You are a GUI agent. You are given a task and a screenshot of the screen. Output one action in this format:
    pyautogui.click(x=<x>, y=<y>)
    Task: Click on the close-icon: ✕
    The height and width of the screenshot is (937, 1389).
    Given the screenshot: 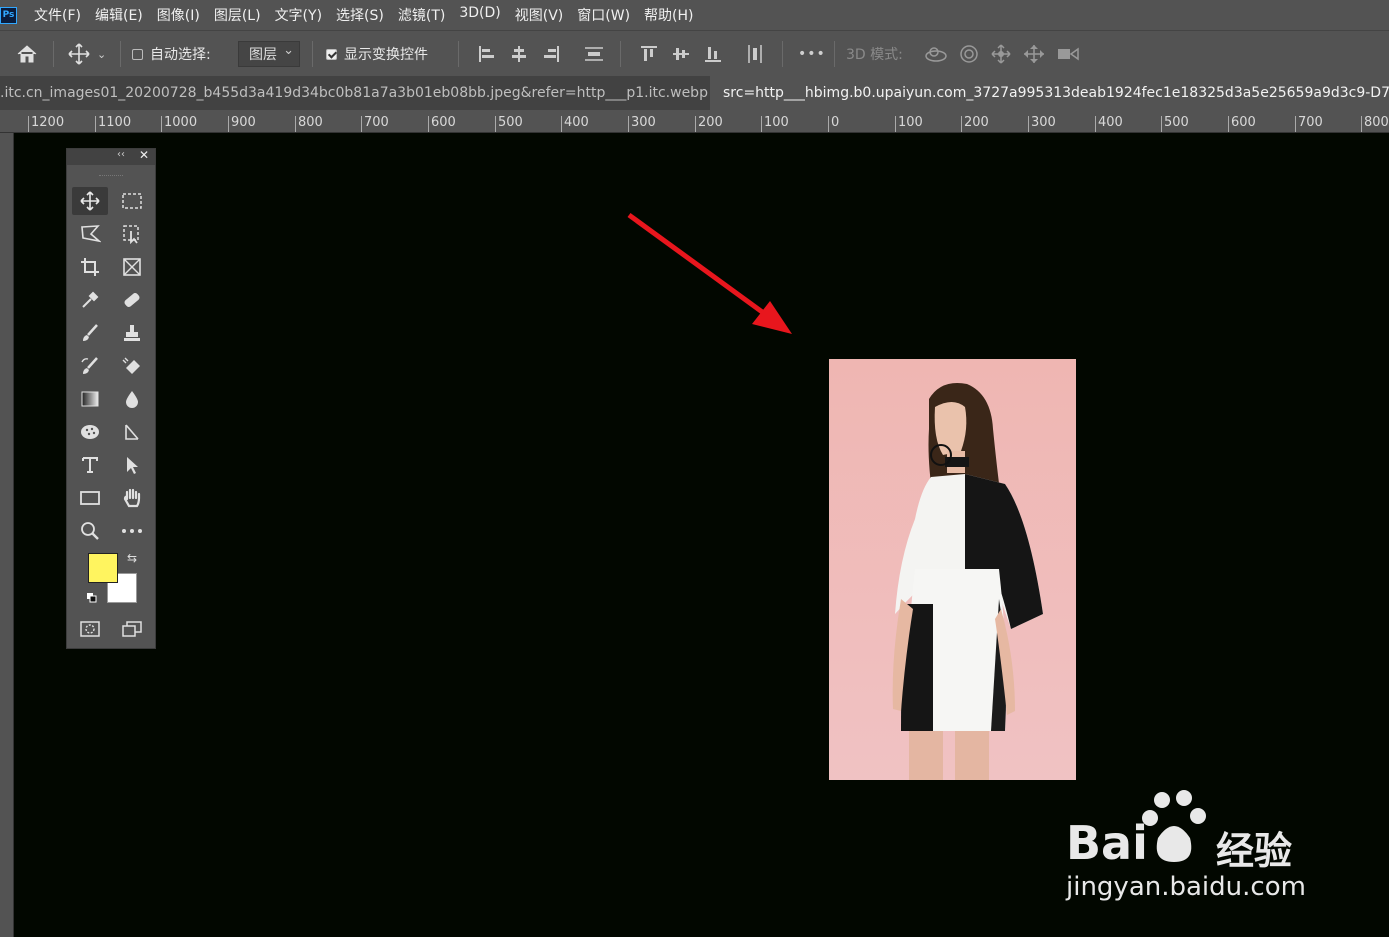 What is the action you would take?
    pyautogui.click(x=144, y=155)
    